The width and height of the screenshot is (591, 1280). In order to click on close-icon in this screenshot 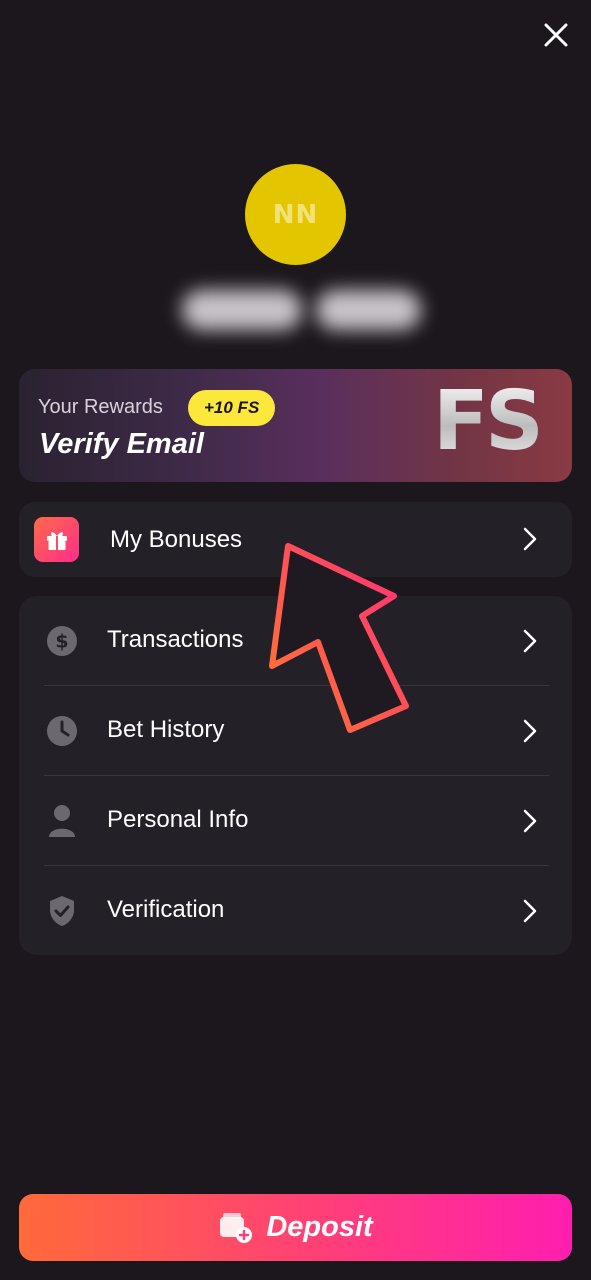, I will do `click(556, 35)`.